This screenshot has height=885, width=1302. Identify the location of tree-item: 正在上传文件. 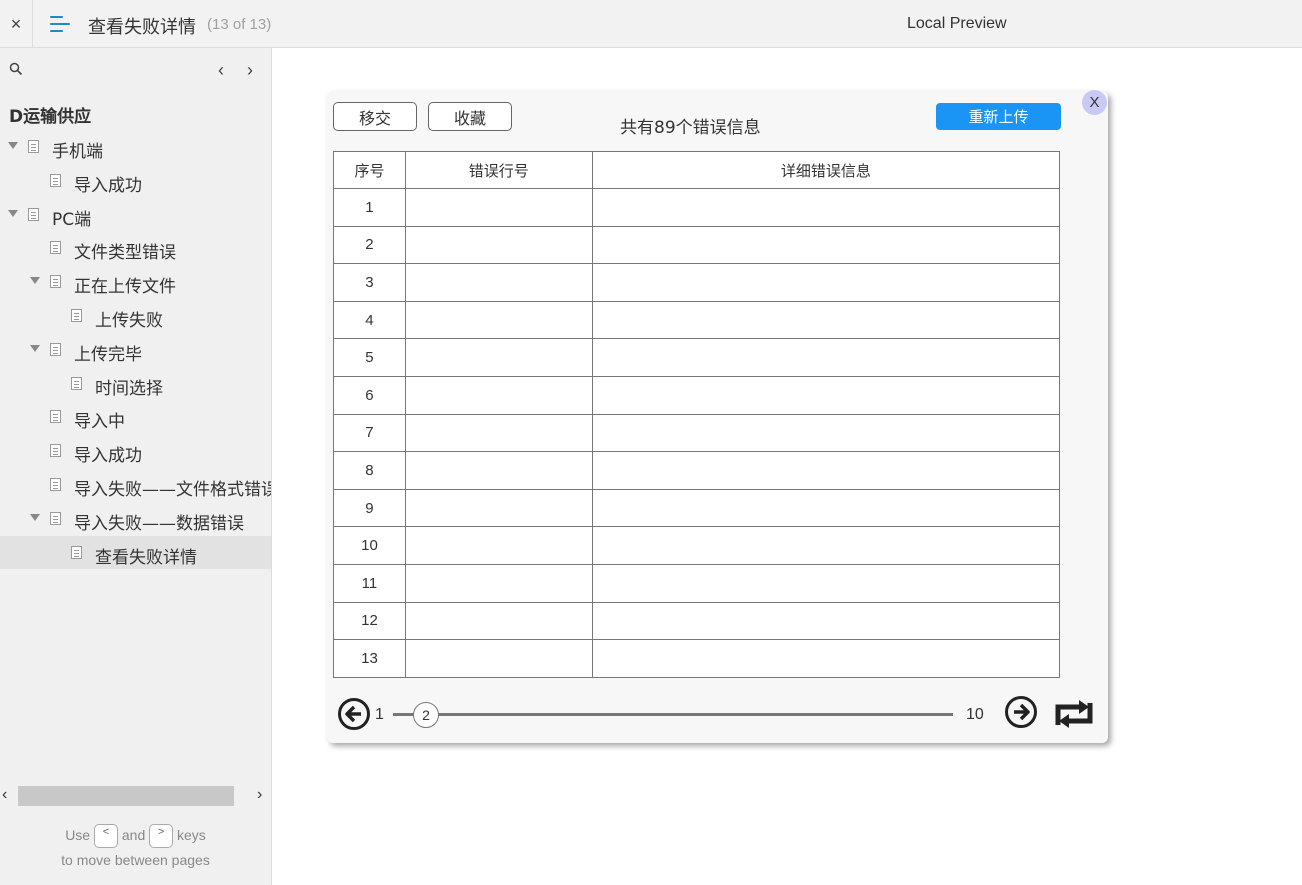
(135, 282).